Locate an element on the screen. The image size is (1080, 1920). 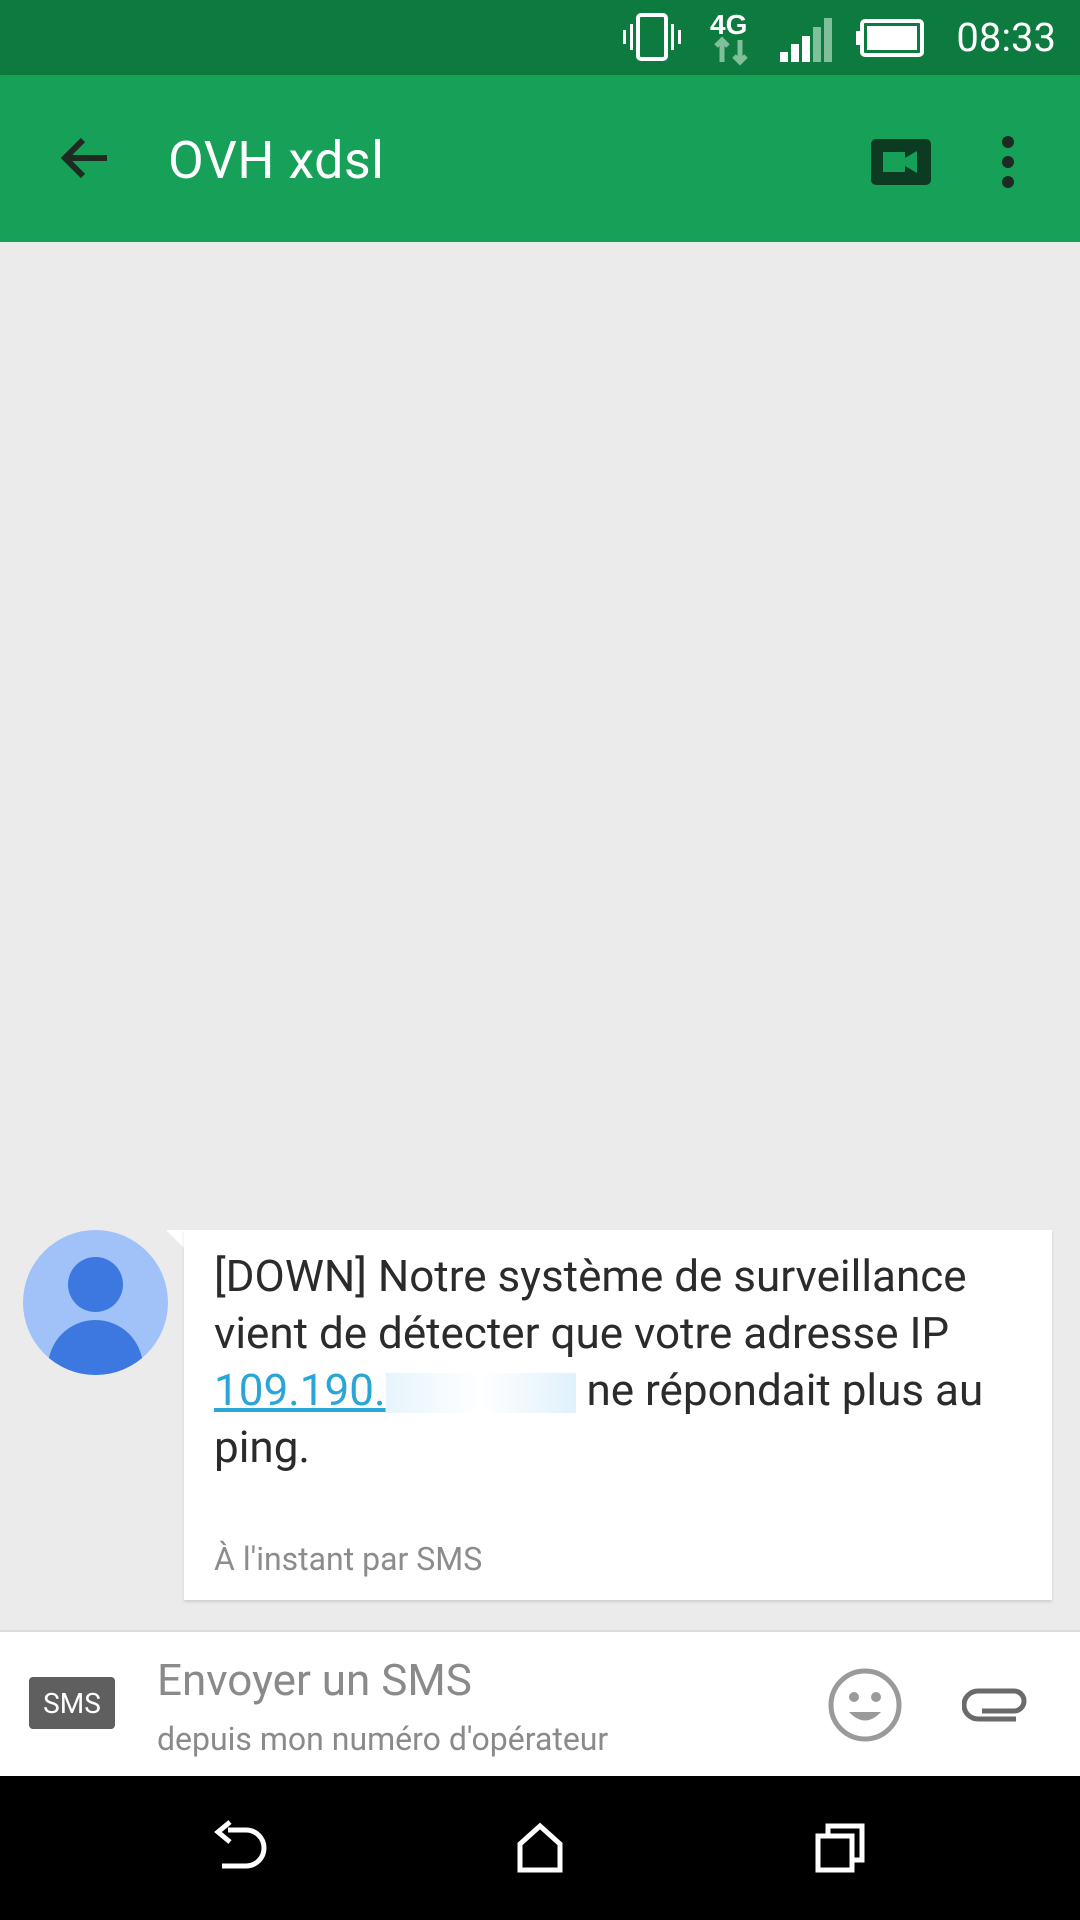
message-input: Envoyer un SMS is located at coordinates (314, 1680).